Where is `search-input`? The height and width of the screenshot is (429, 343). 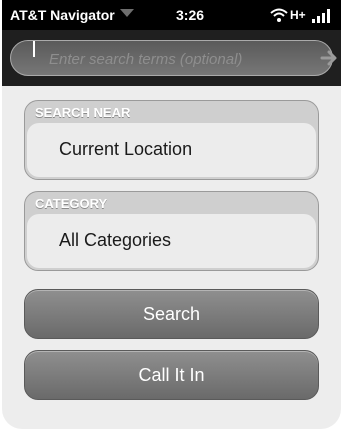 search-input is located at coordinates (169, 59).